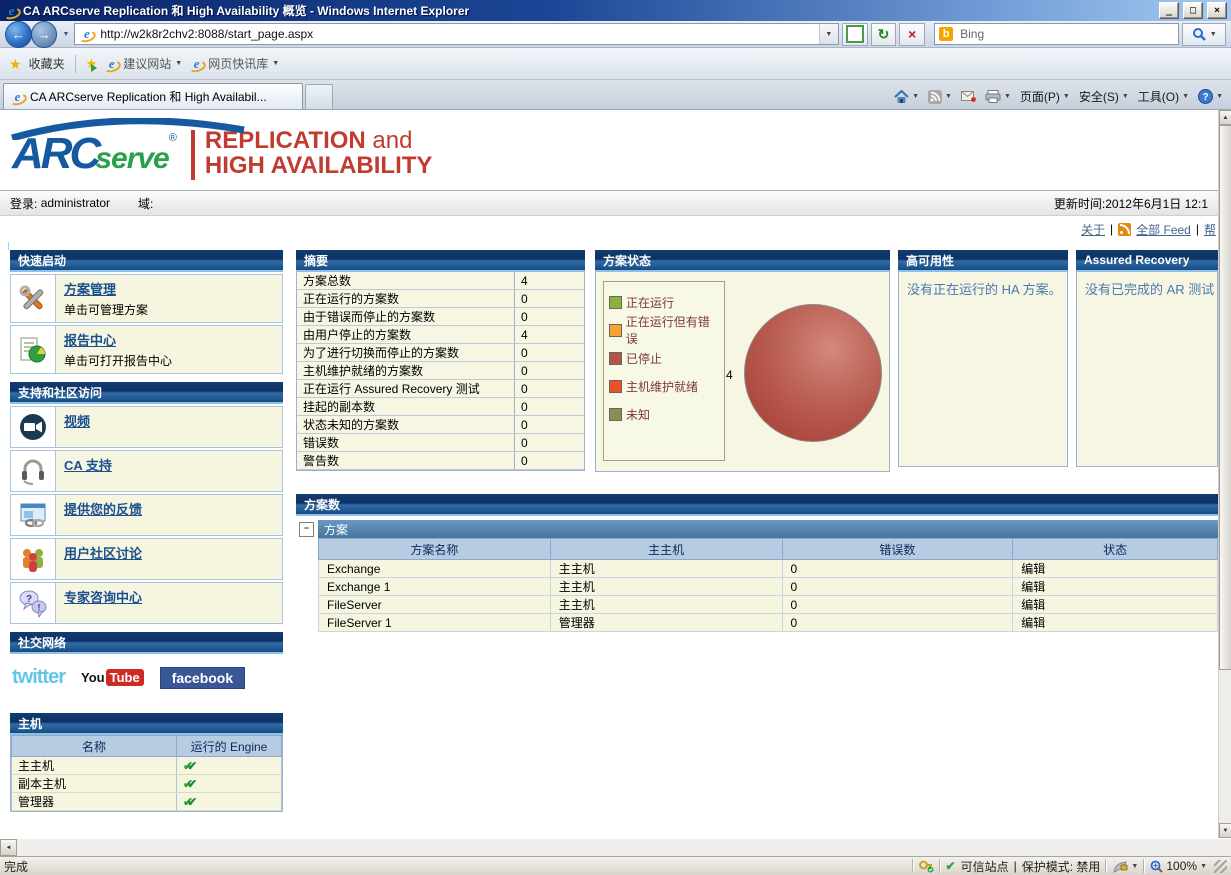 The width and height of the screenshot is (1231, 875). What do you see at coordinates (93, 677) in the screenshot?
I see `youtube-you: You` at bounding box center [93, 677].